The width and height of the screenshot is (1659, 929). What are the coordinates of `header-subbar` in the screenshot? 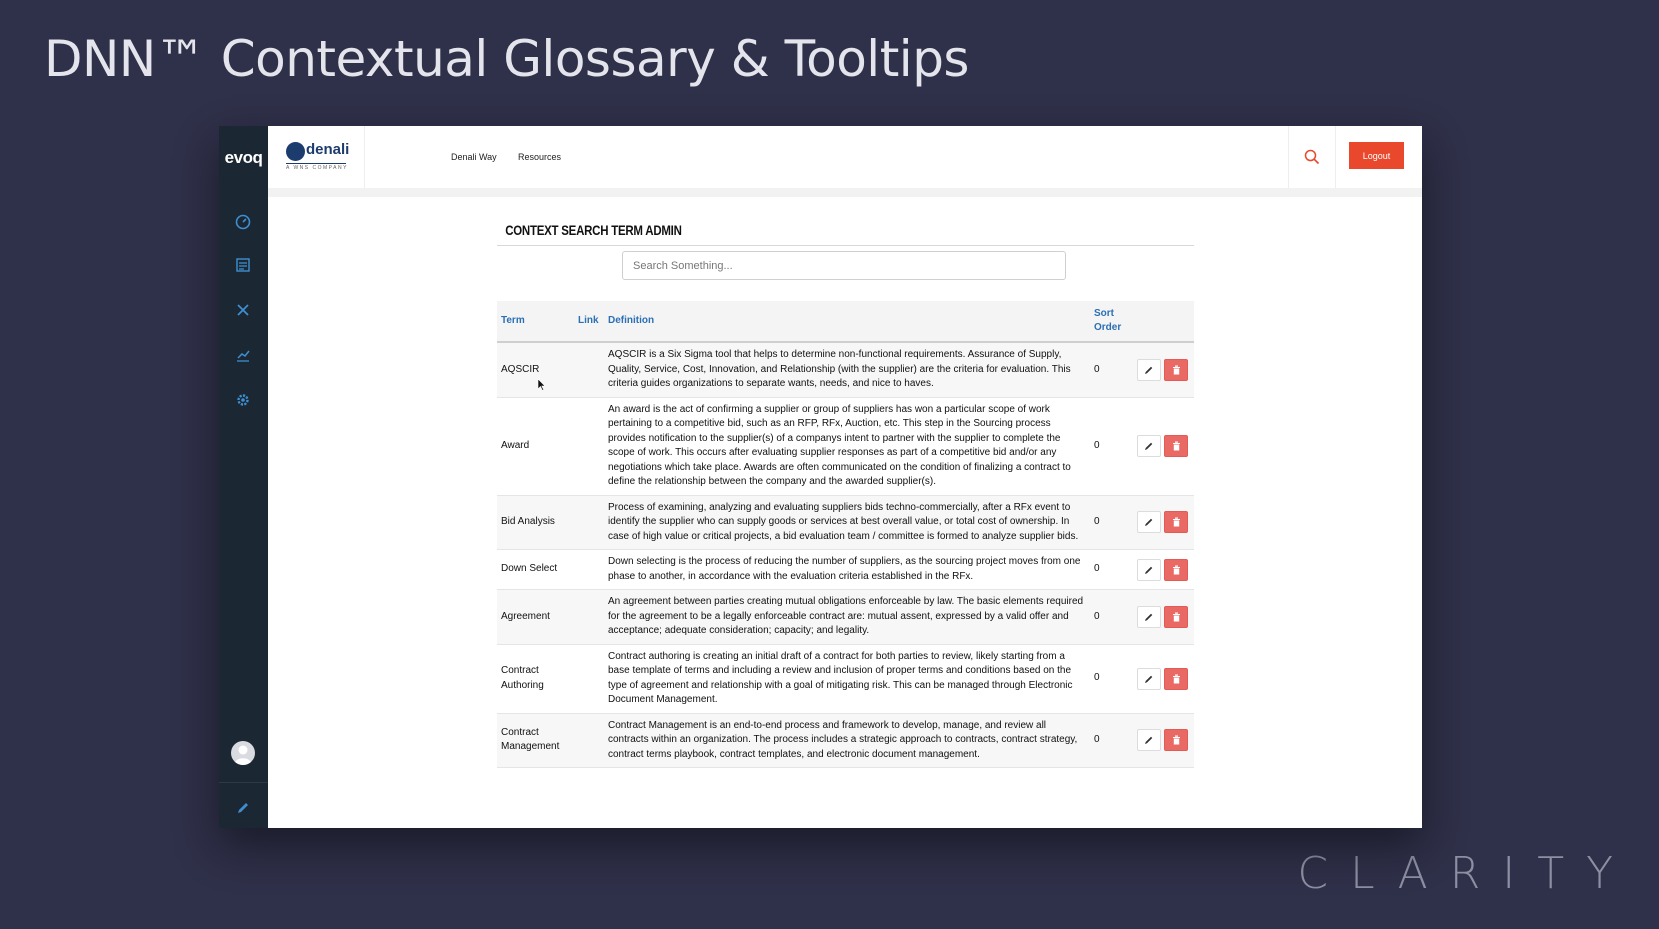 It's located at (845, 192).